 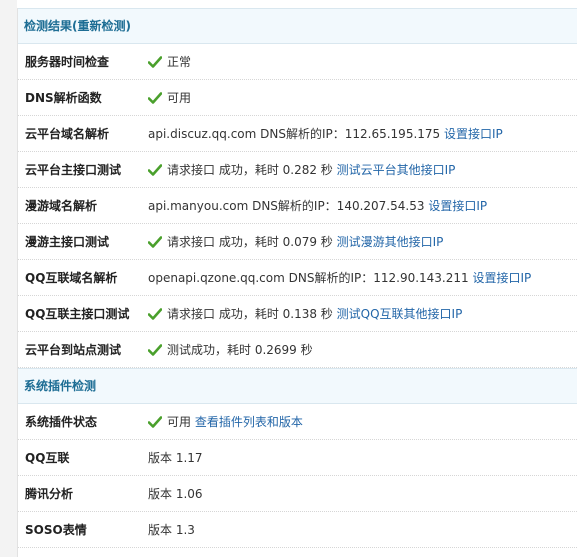 What do you see at coordinates (73, 170) in the screenshot?
I see `row-label: 云平台主接口测试` at bounding box center [73, 170].